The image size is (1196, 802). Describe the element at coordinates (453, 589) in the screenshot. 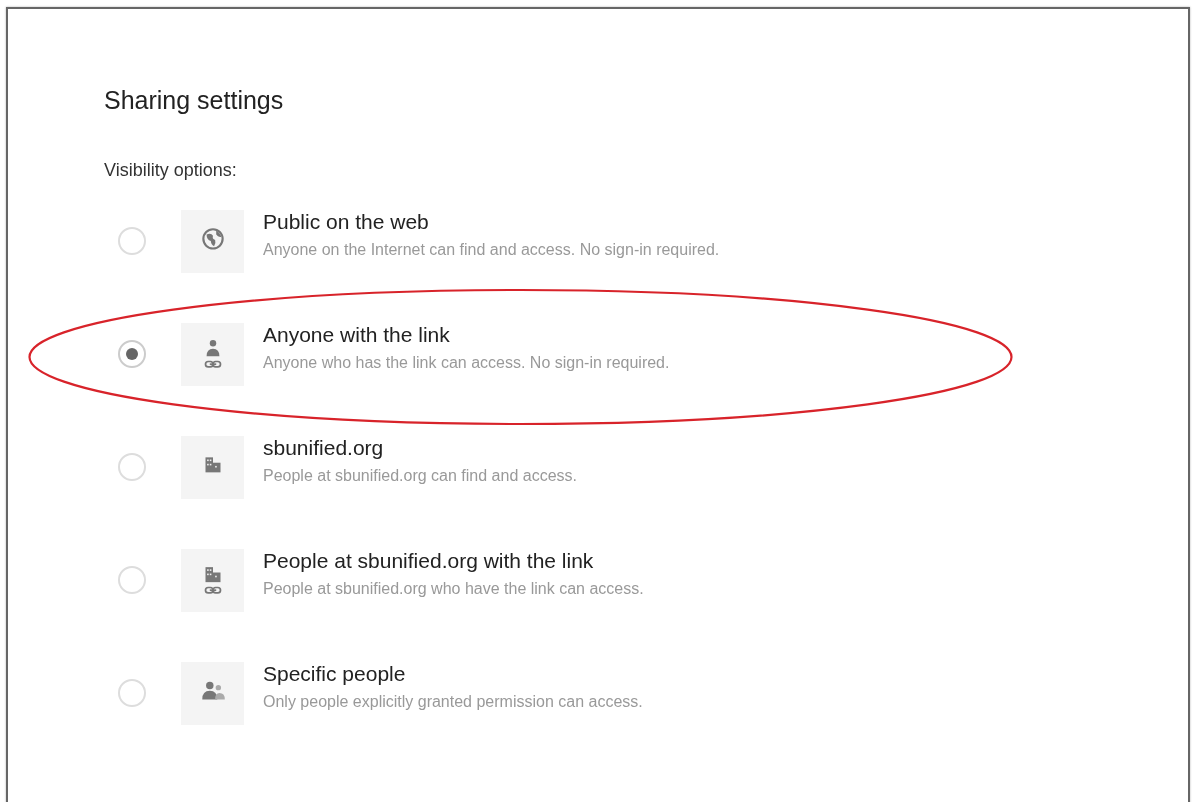

I see `option-description: People at sbunified.org who have the link can access.` at that location.